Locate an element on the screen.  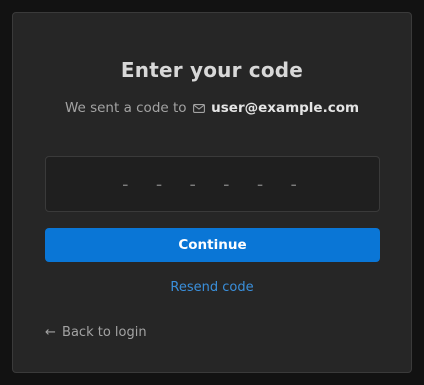
arrow-left-icon: ← is located at coordinates (50, 332).